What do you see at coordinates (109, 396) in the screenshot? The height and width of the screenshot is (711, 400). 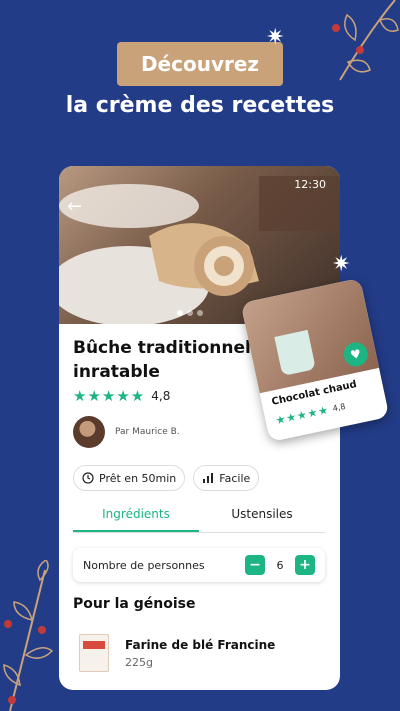 I see `rating-stars: ★★★★★` at bounding box center [109, 396].